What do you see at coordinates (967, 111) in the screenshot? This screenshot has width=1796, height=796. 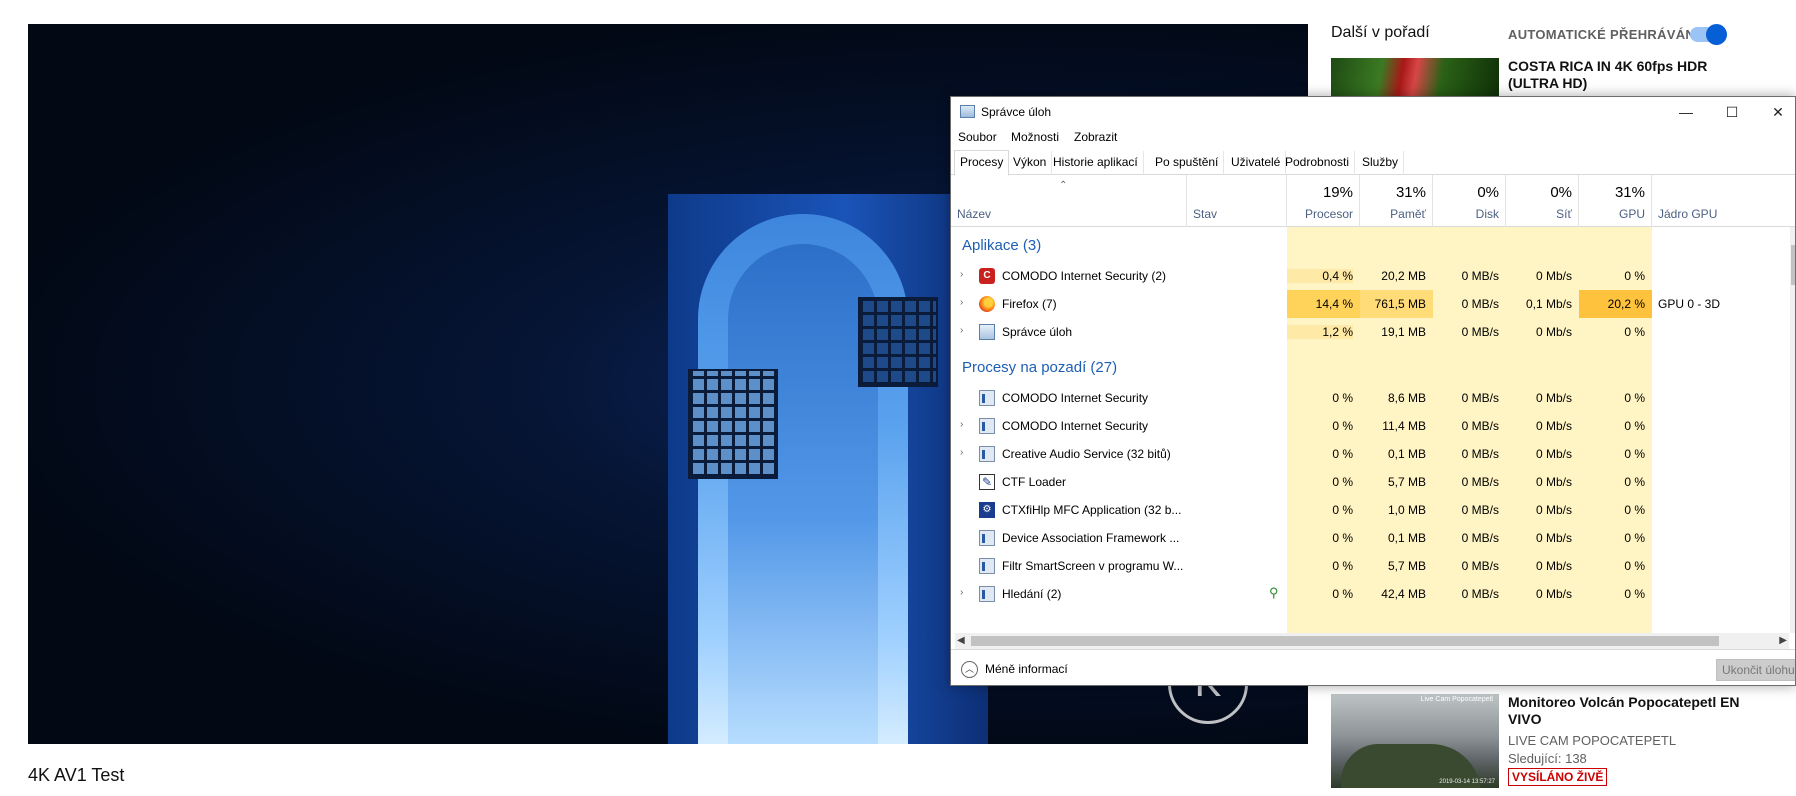 I see `task-manager-icon` at bounding box center [967, 111].